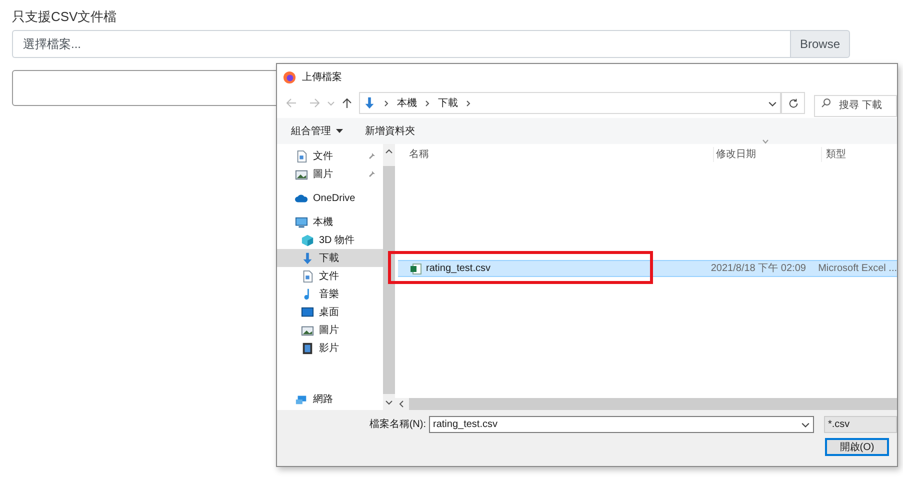 The width and height of the screenshot is (903, 480). What do you see at coordinates (307, 240) in the screenshot?
I see `cube-icon` at bounding box center [307, 240].